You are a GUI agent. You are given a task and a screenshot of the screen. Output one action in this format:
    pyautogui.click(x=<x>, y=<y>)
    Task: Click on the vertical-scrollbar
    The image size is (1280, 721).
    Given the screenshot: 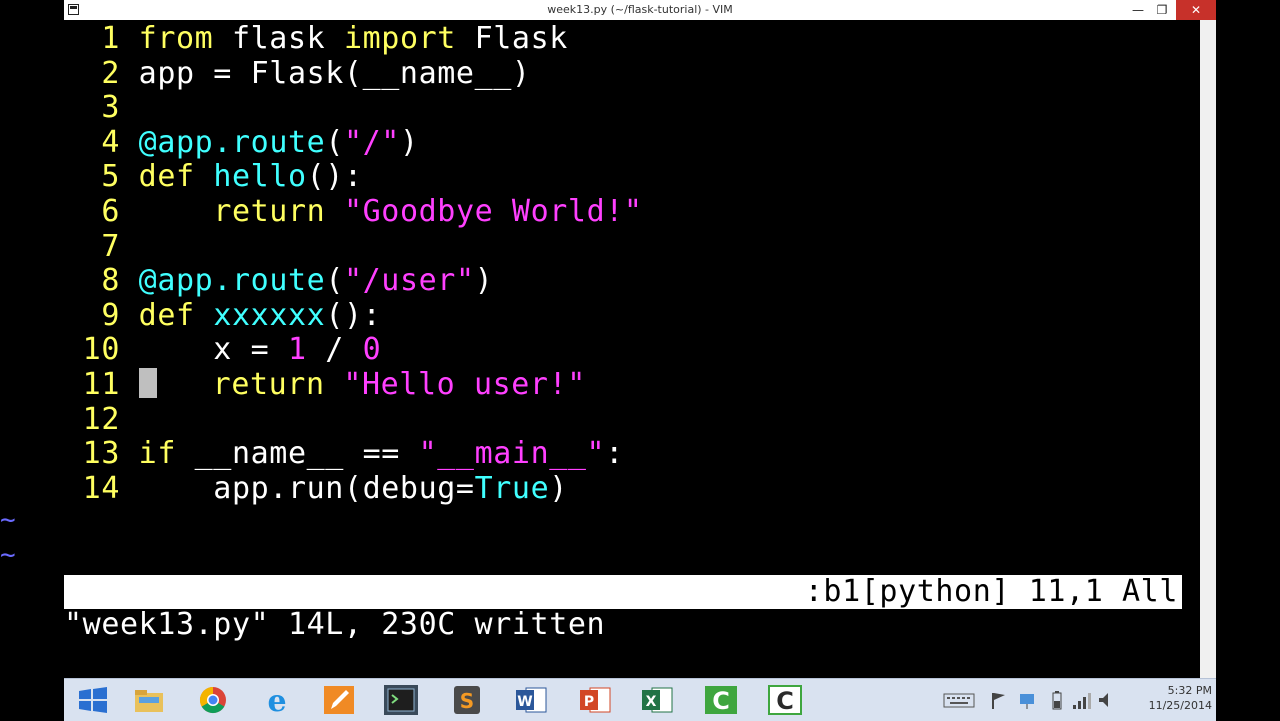 What is the action you would take?
    pyautogui.click(x=1208, y=349)
    